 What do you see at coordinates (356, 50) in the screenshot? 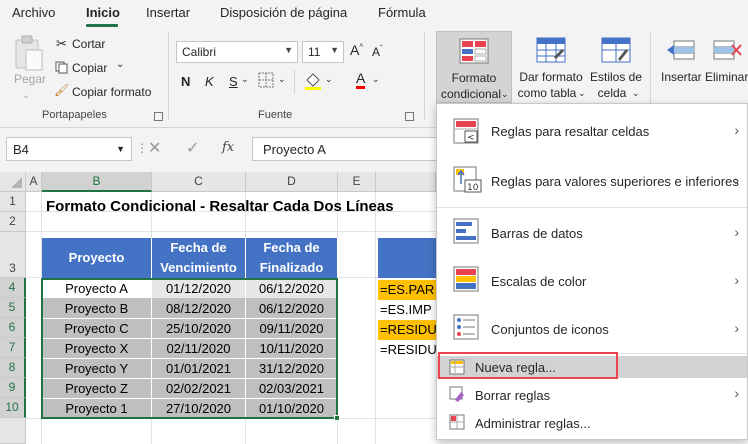
I see `grow-font-icon: A^` at bounding box center [356, 50].